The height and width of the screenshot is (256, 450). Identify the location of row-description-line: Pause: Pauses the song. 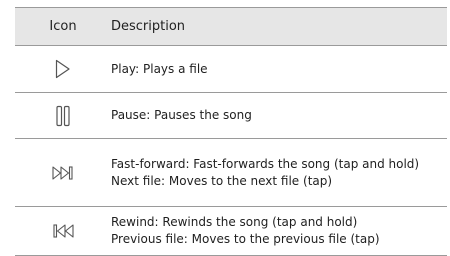
(181, 115).